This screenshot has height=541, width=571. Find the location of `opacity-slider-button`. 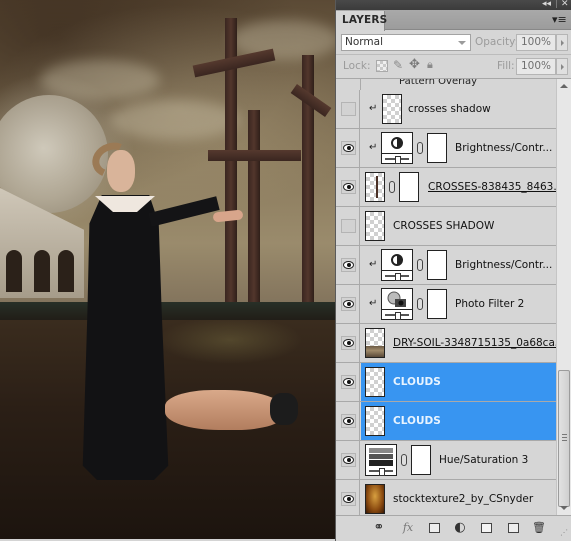

opacity-slider-button is located at coordinates (562, 42).